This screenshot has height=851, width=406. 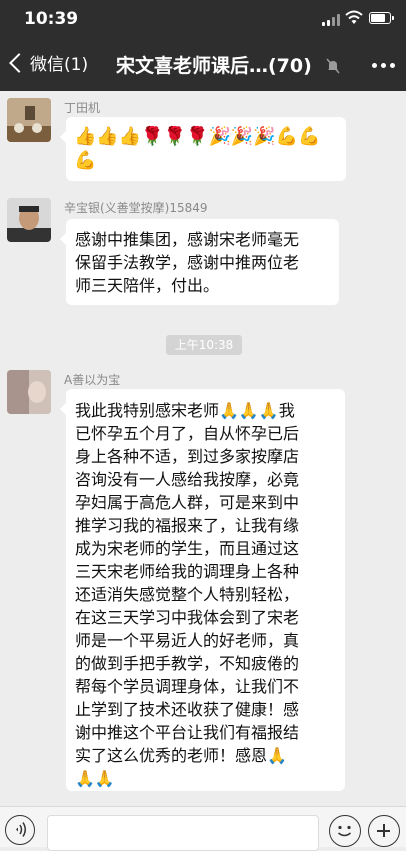 I want to click on back-button: 微信(1), so click(x=47, y=62).